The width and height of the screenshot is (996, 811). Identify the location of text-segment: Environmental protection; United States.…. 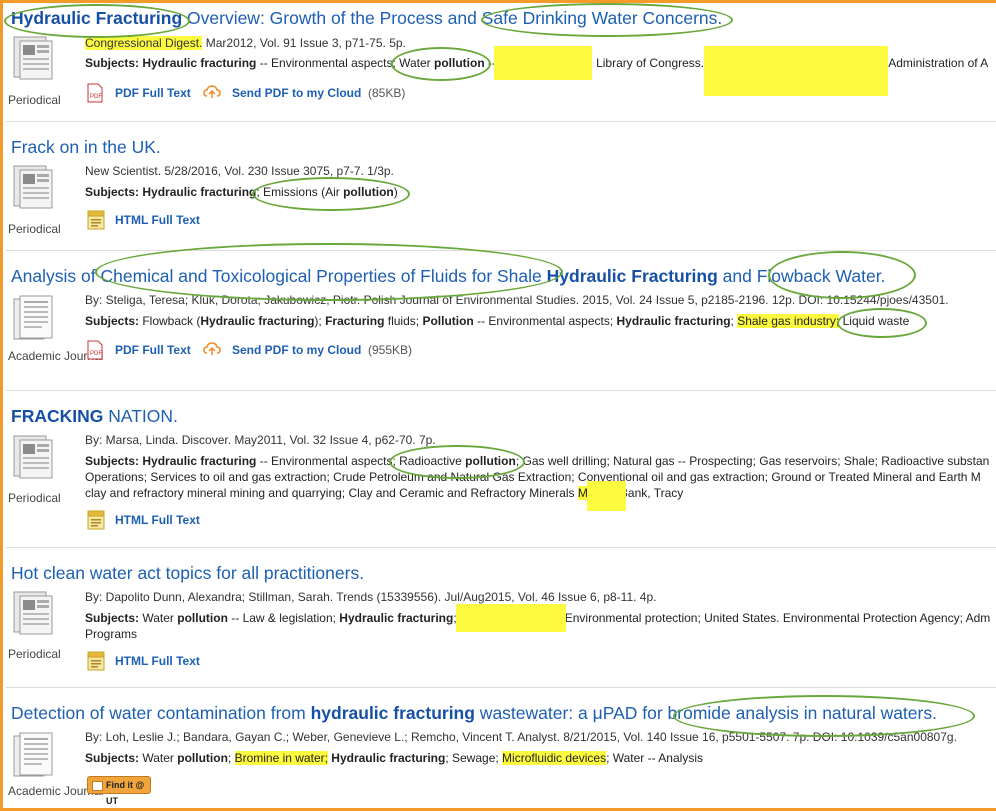
(776, 618).